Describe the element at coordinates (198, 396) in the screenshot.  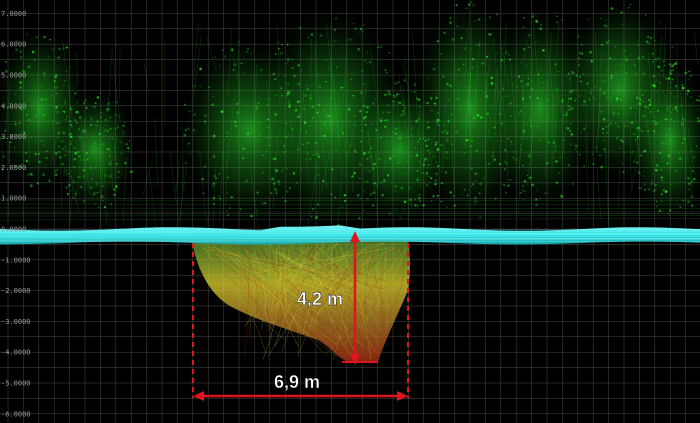
I see `width-arrow-head-left` at that location.